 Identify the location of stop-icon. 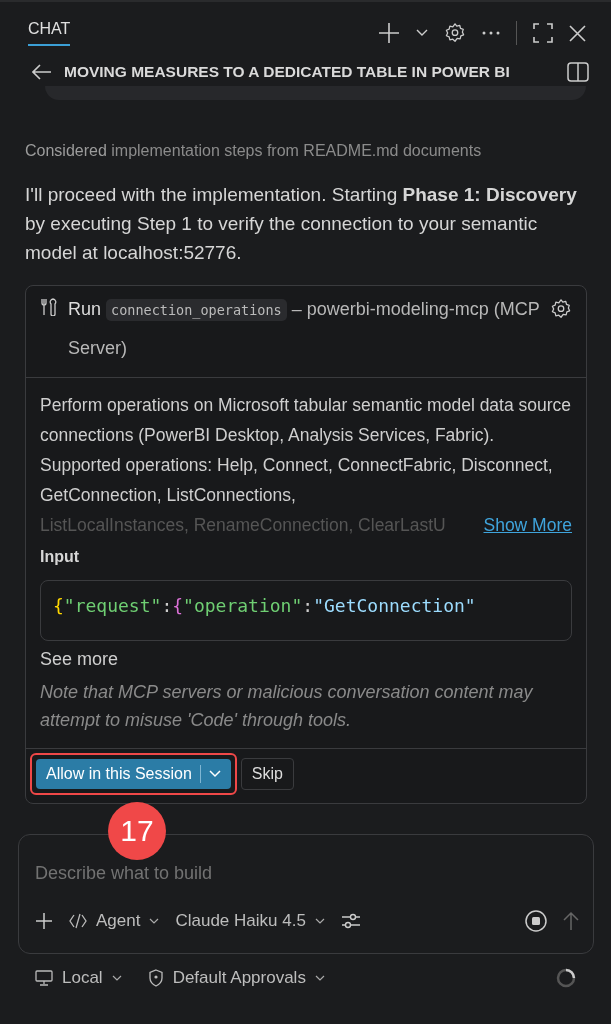
(536, 921).